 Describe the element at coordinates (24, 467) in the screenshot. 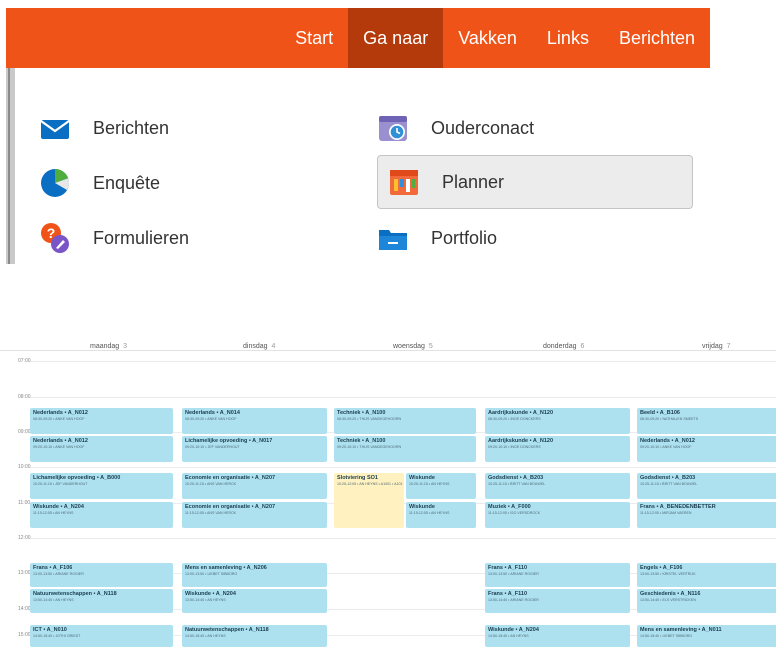

I see `time-label: 10:00` at that location.